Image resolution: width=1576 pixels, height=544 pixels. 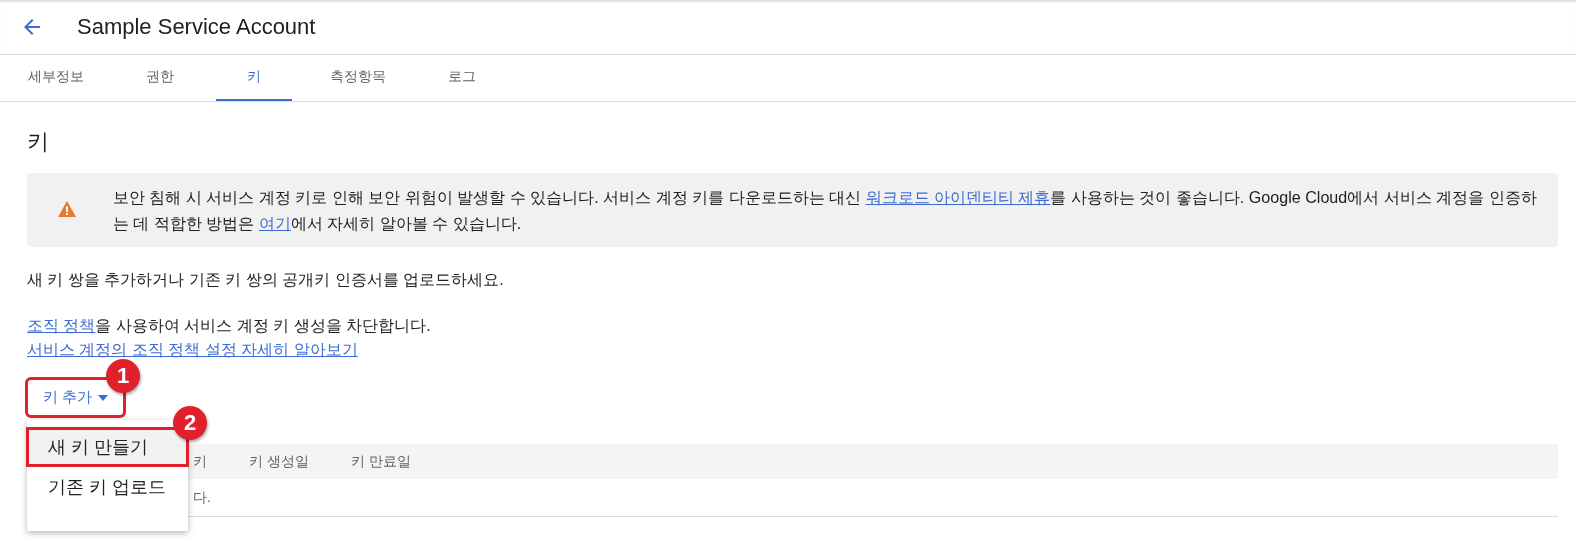 What do you see at coordinates (103, 397) in the screenshot?
I see `caret-down-icon` at bounding box center [103, 397].